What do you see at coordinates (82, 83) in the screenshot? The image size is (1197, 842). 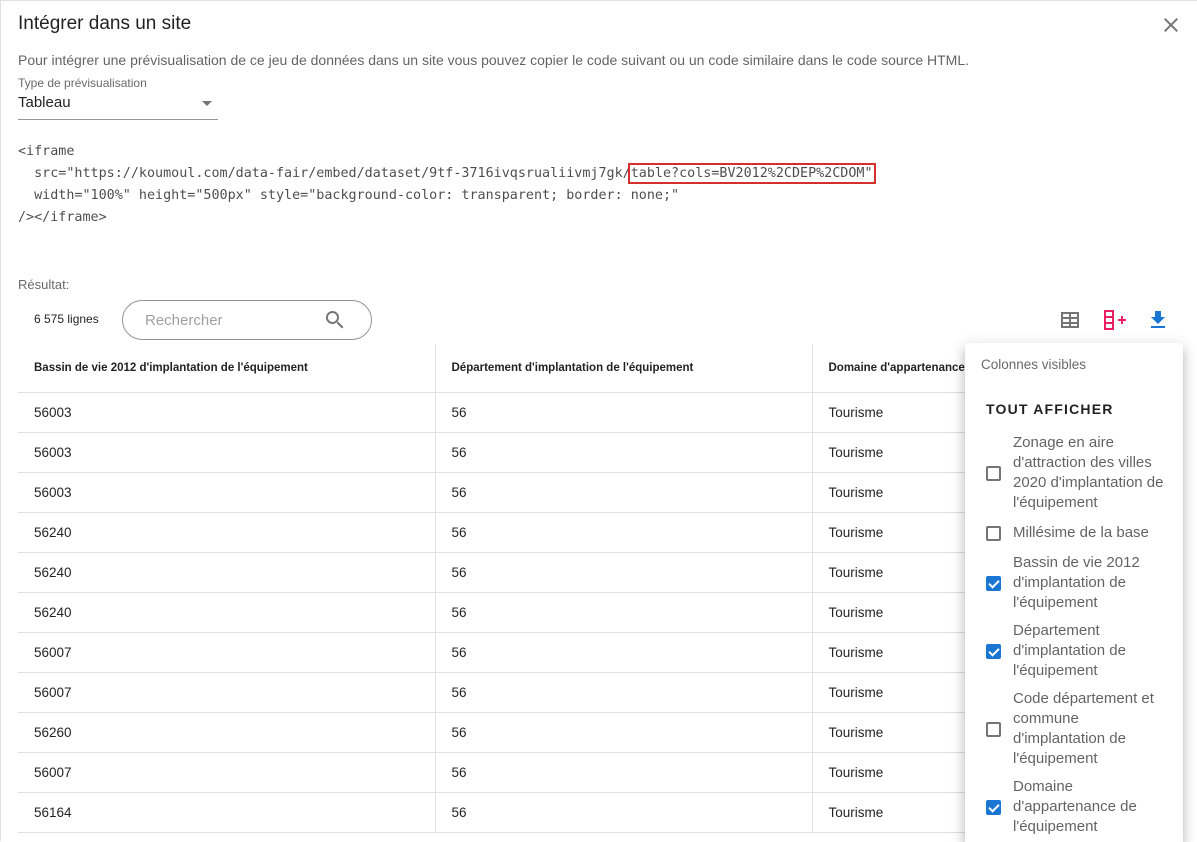 I see `preview-type-label: Type de prévisualisation` at bounding box center [82, 83].